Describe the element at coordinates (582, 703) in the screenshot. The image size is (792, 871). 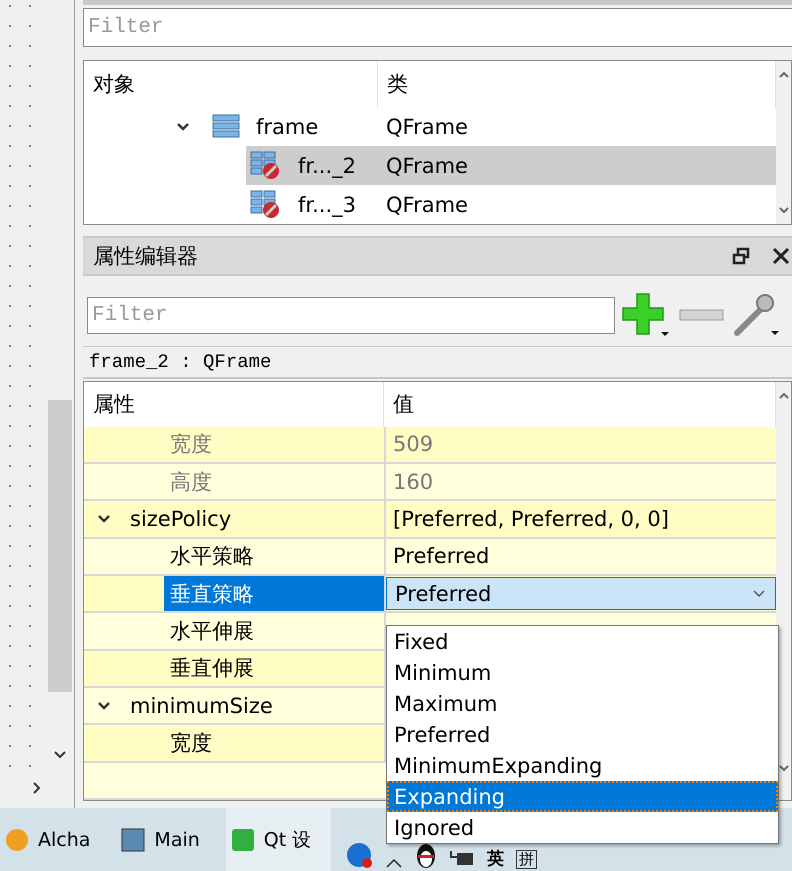
I see `dropdown-option: Maximum` at that location.